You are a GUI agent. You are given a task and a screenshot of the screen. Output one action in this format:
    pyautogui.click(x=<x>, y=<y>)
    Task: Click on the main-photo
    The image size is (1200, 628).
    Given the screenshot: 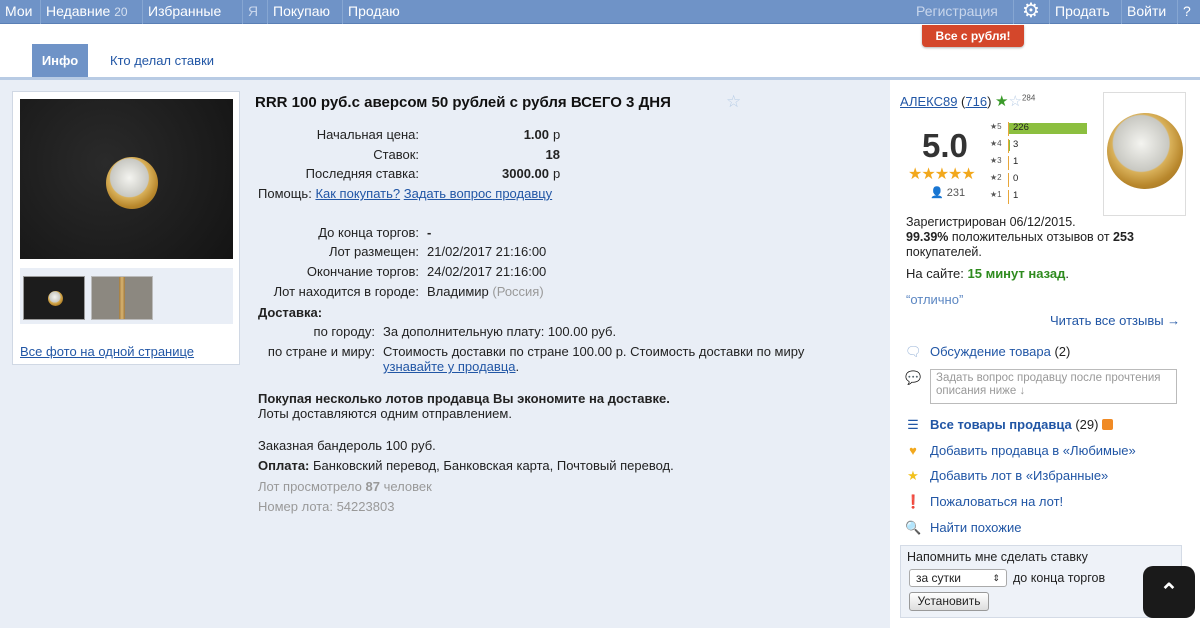 What is the action you would take?
    pyautogui.click(x=126, y=179)
    